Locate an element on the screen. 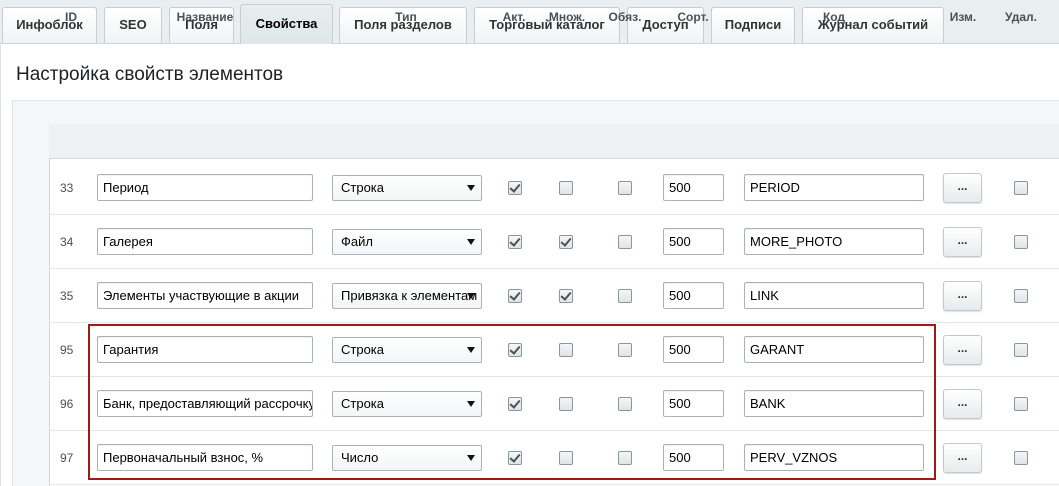  column-header-multiple: Множ. is located at coordinates (567, 17).